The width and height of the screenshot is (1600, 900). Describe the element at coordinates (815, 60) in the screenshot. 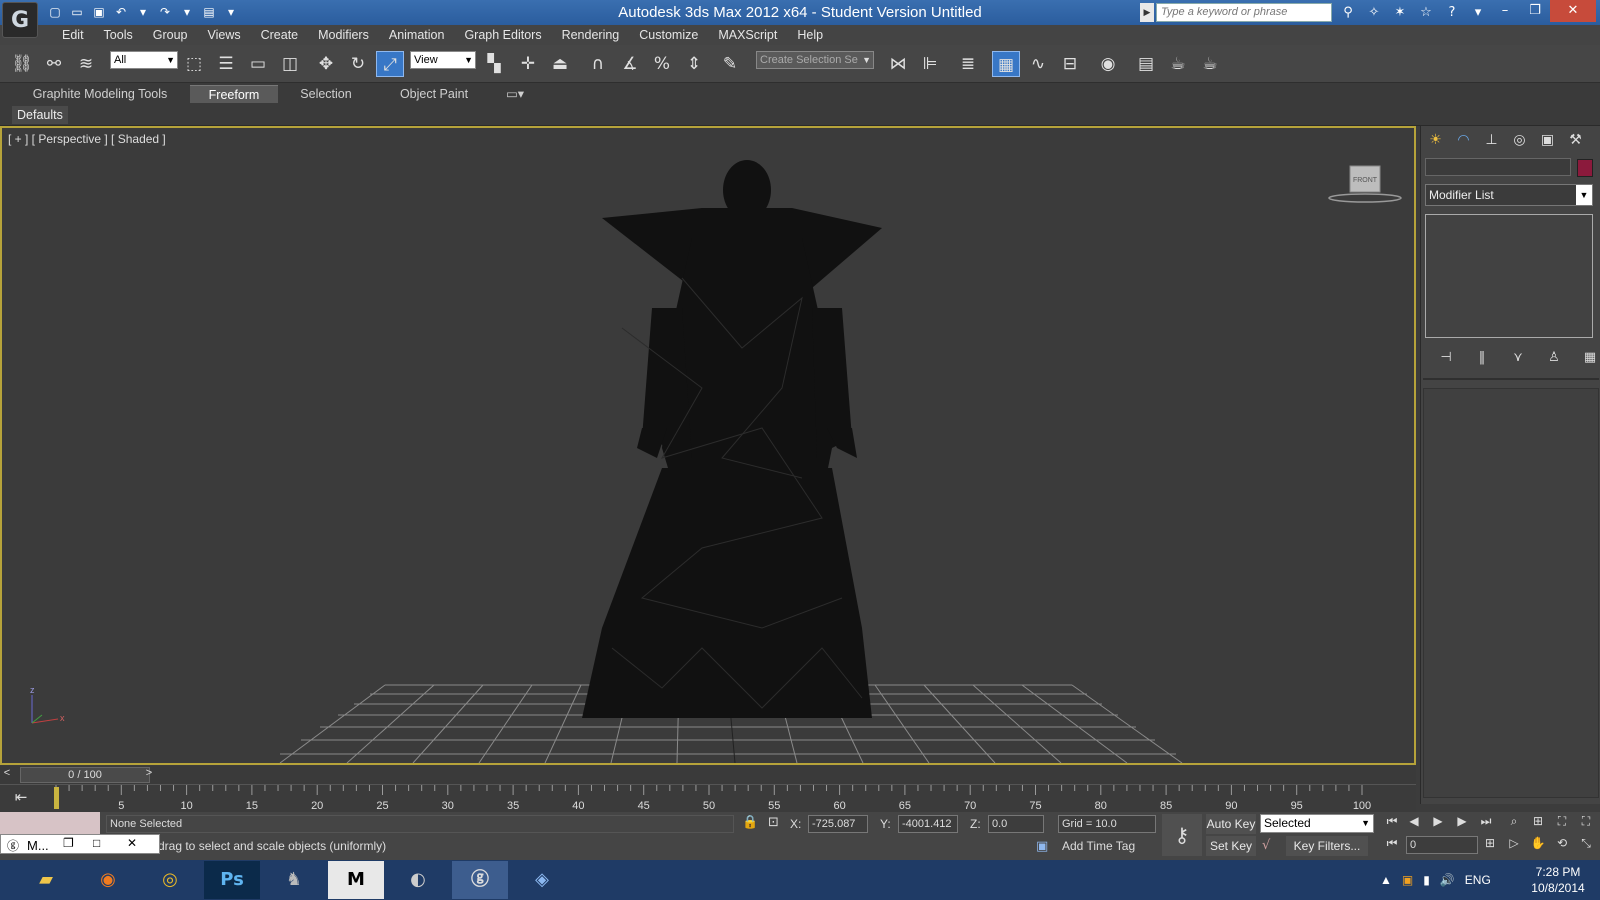

I see `named-selection-dropdown: Create Selection Se ▼` at that location.